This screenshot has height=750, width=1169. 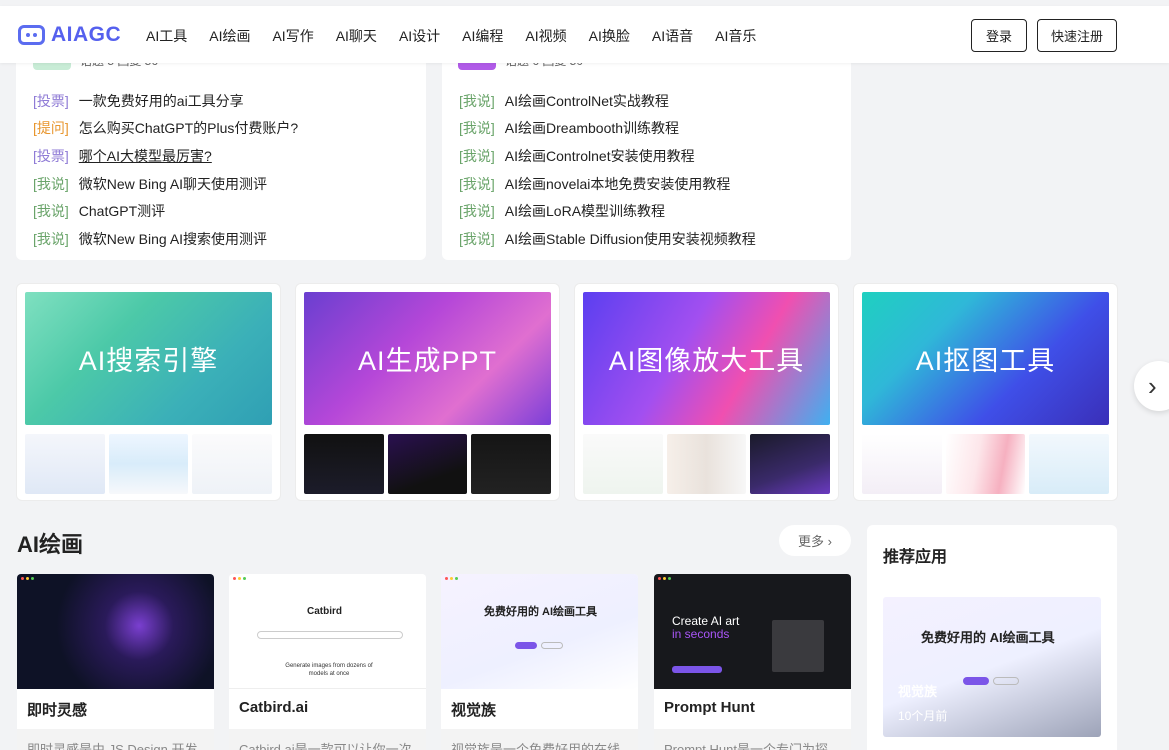 I want to click on list-item: [我说] AI绘画novelai本地免费安装使用教程, so click(x=607, y=184).